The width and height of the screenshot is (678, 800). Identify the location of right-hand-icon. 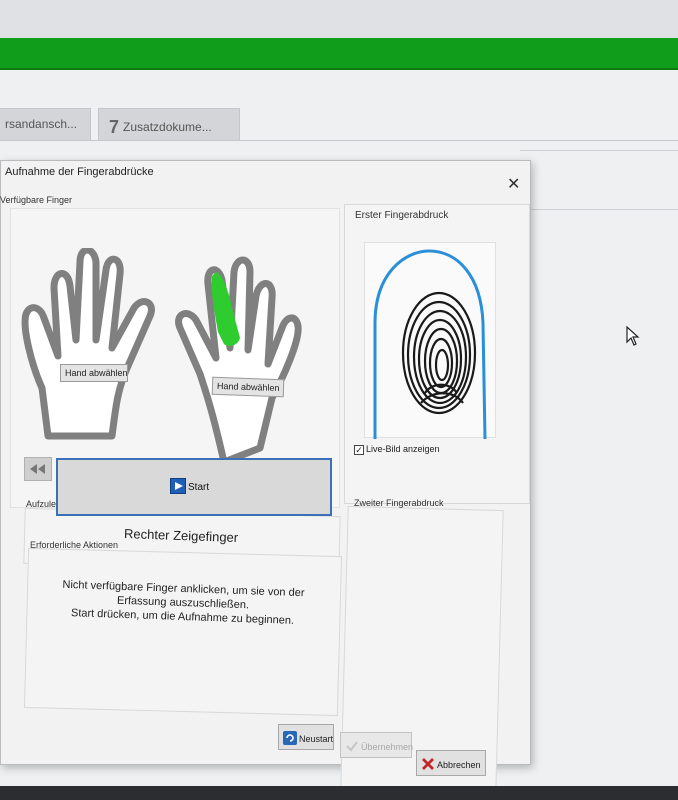
(238, 361).